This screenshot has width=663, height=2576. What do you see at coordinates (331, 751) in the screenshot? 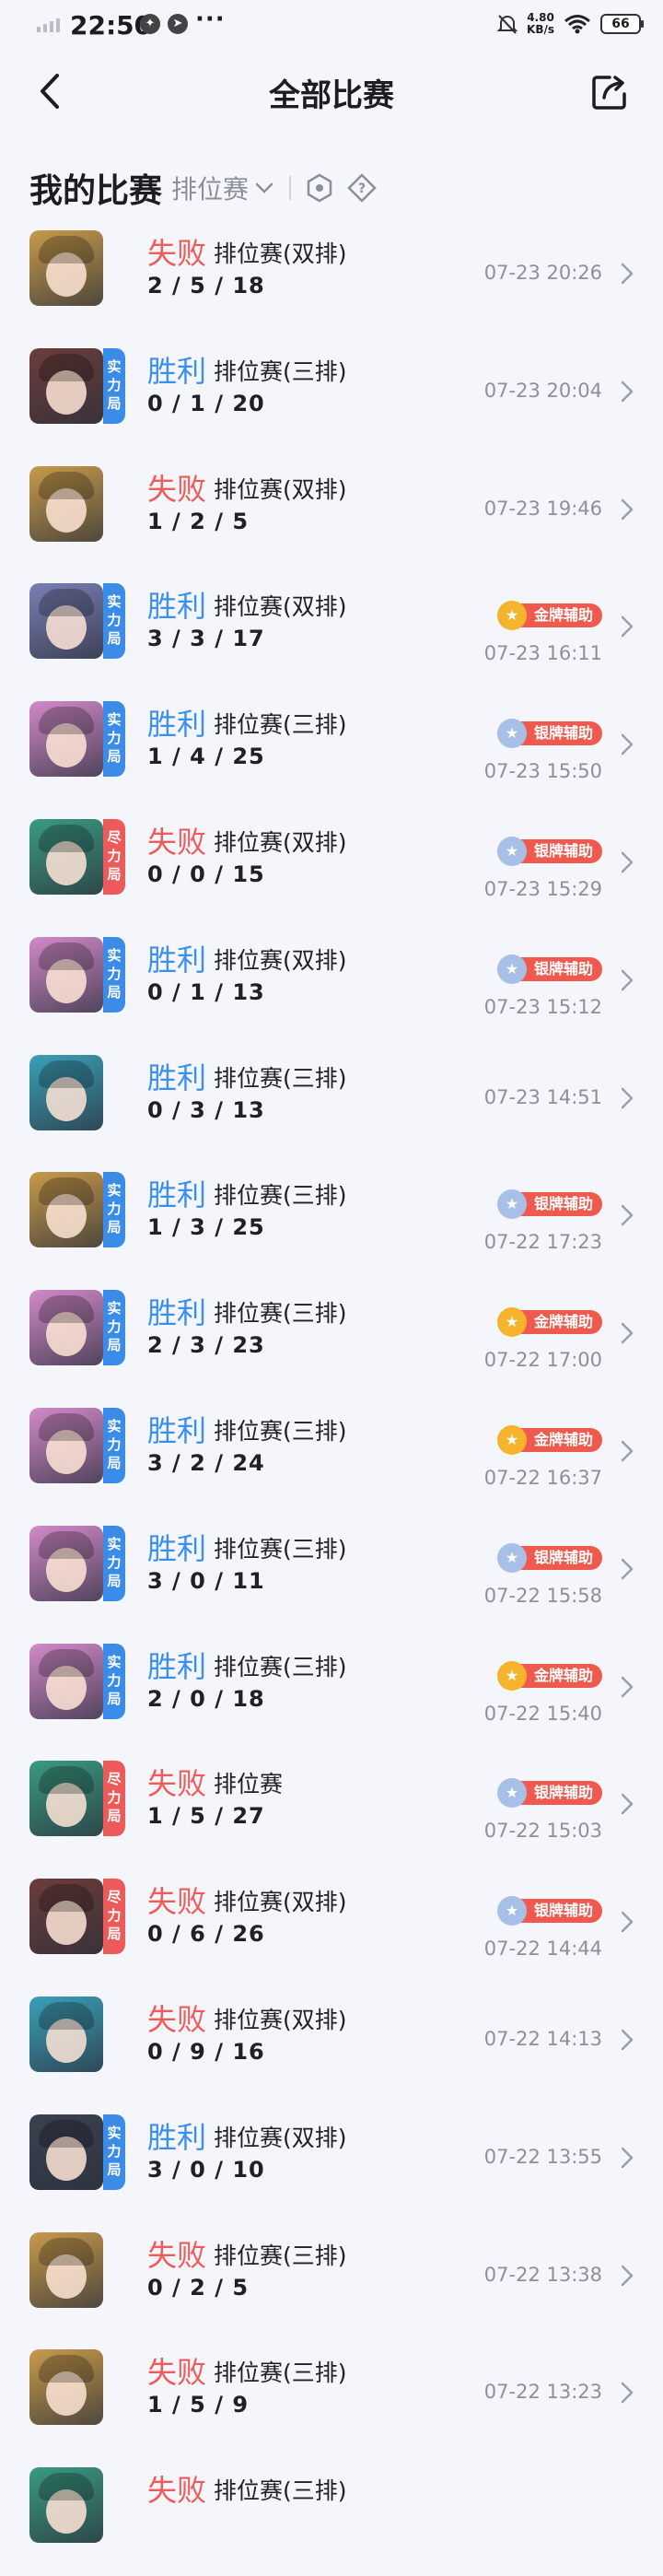
I see `match-row: 实力局 胜利 排位赛(三排) 1 / 4 / 25 ★ 银牌辅助 07-23 15:50` at bounding box center [331, 751].